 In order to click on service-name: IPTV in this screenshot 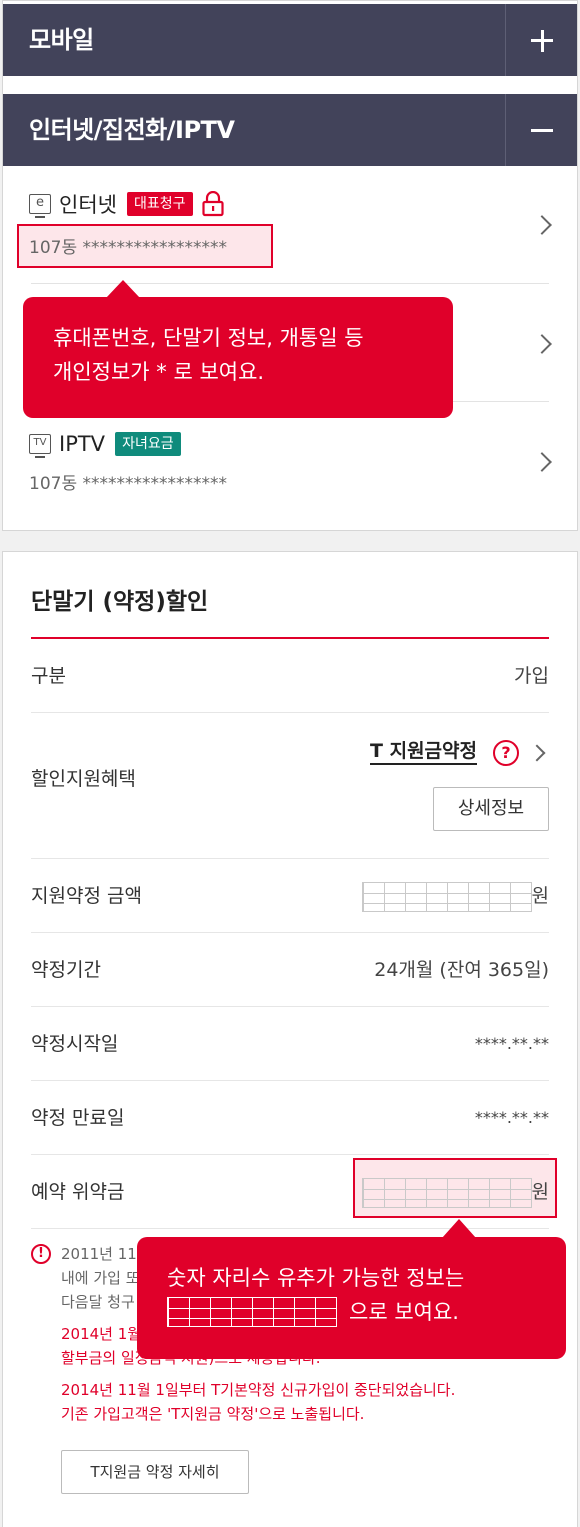, I will do `click(82, 444)`.